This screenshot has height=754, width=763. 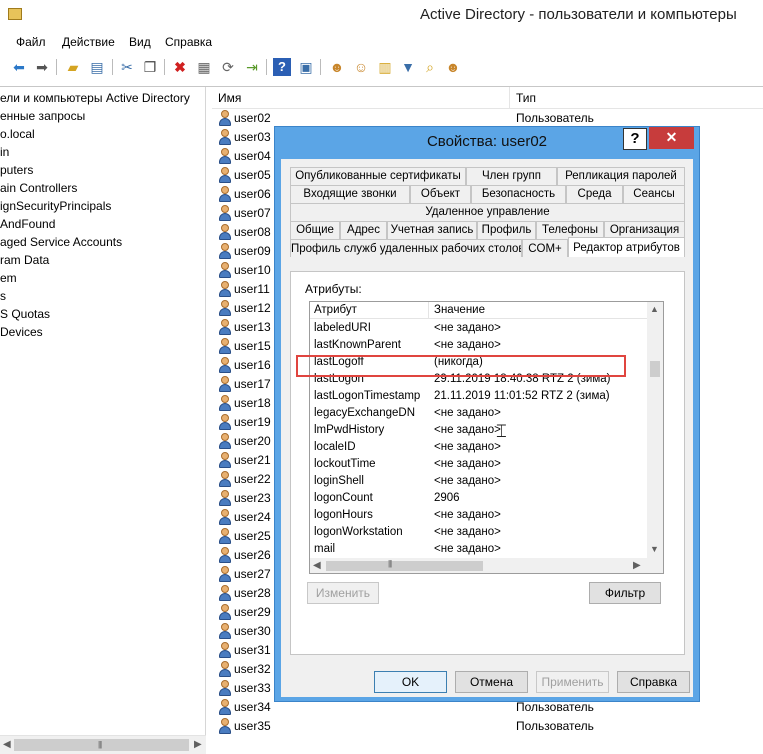 I want to click on attribute-row: lastKnownParent <не задано>, so click(x=478, y=345).